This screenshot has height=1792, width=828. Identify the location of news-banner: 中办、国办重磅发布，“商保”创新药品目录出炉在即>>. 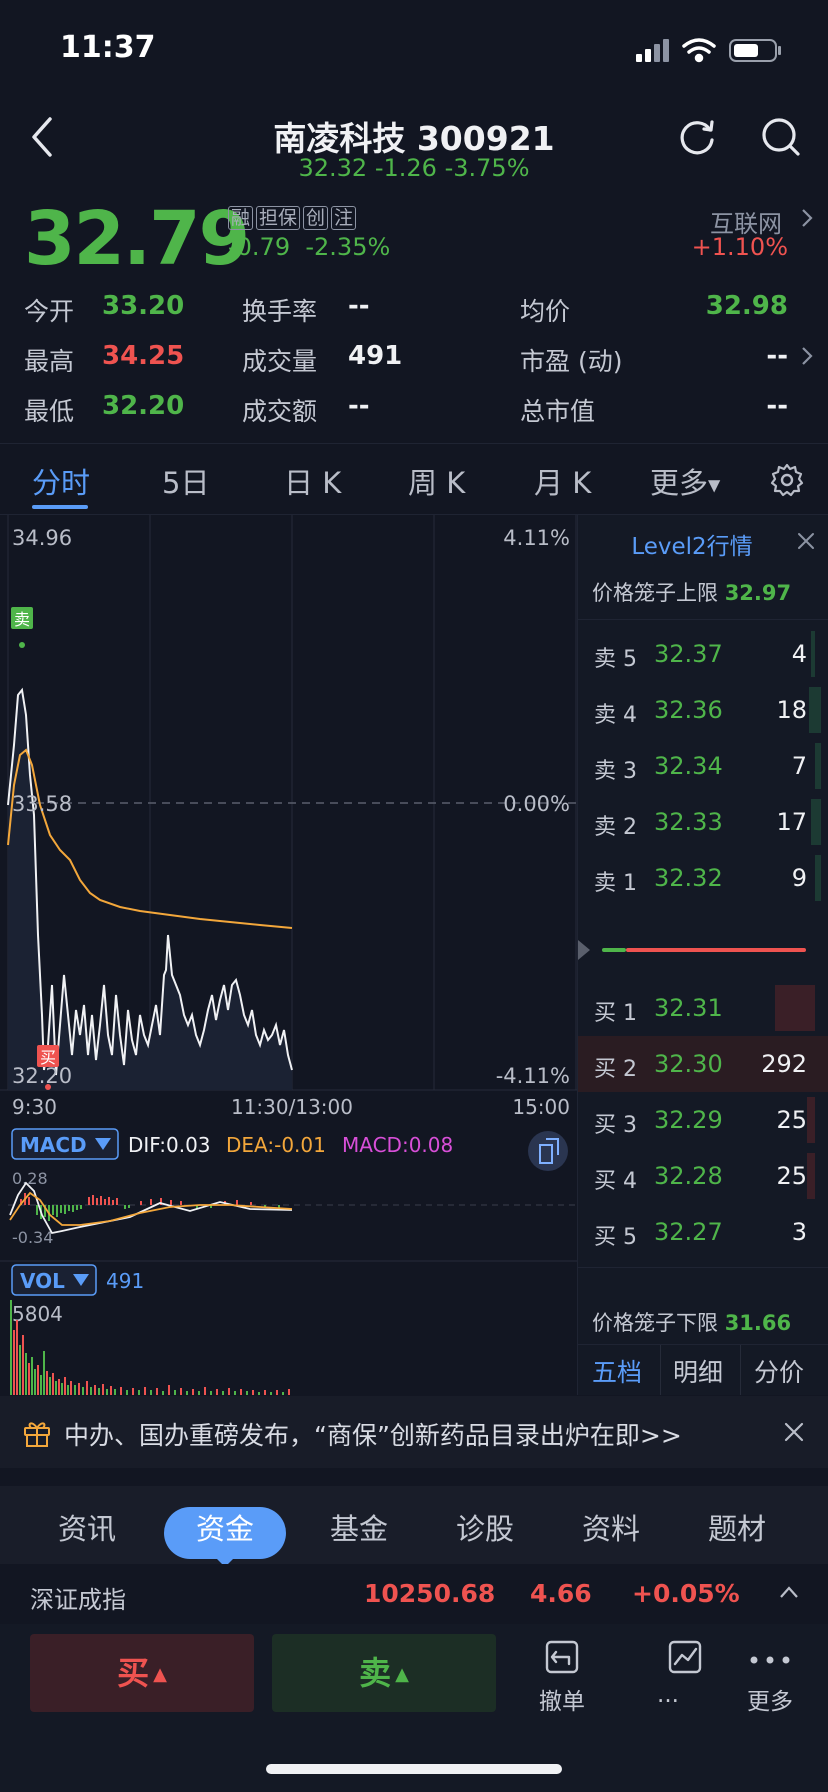
(414, 1432).